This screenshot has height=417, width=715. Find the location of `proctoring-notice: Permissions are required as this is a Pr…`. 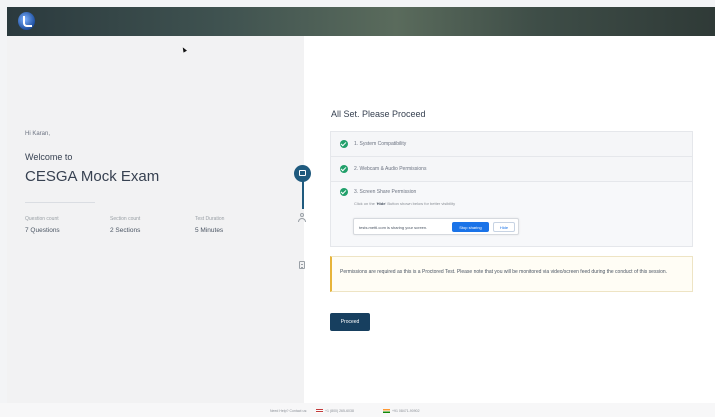

proctoring-notice: Permissions are required as this is a Pr… is located at coordinates (511, 274).